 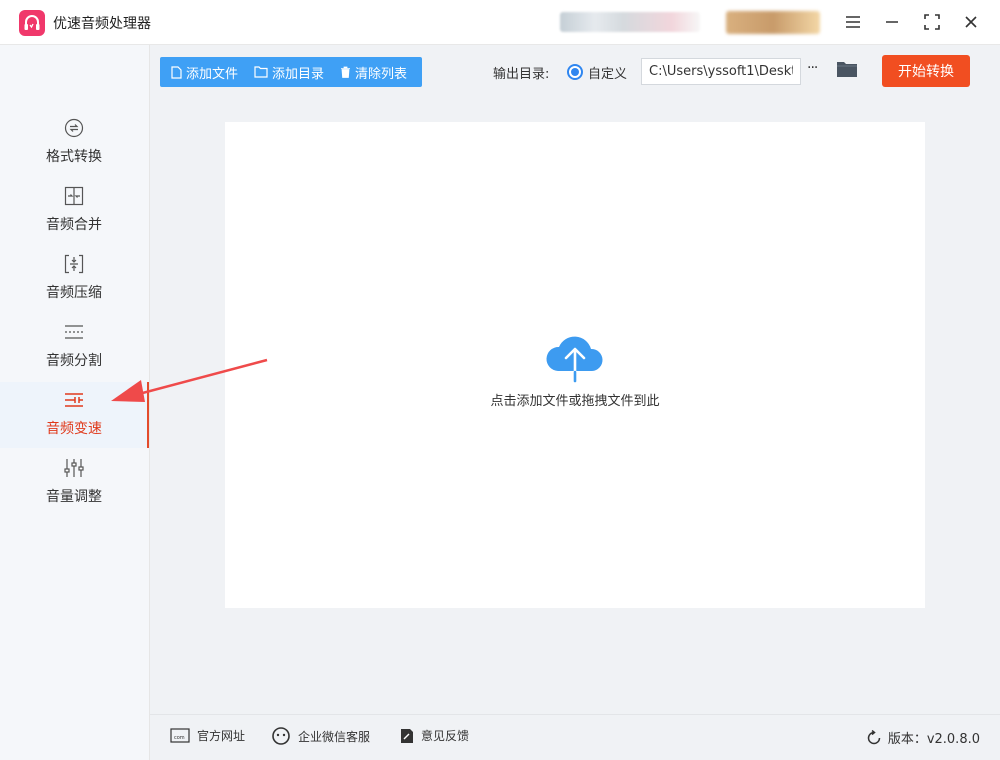 I want to click on website-icon: com, so click(x=180, y=735).